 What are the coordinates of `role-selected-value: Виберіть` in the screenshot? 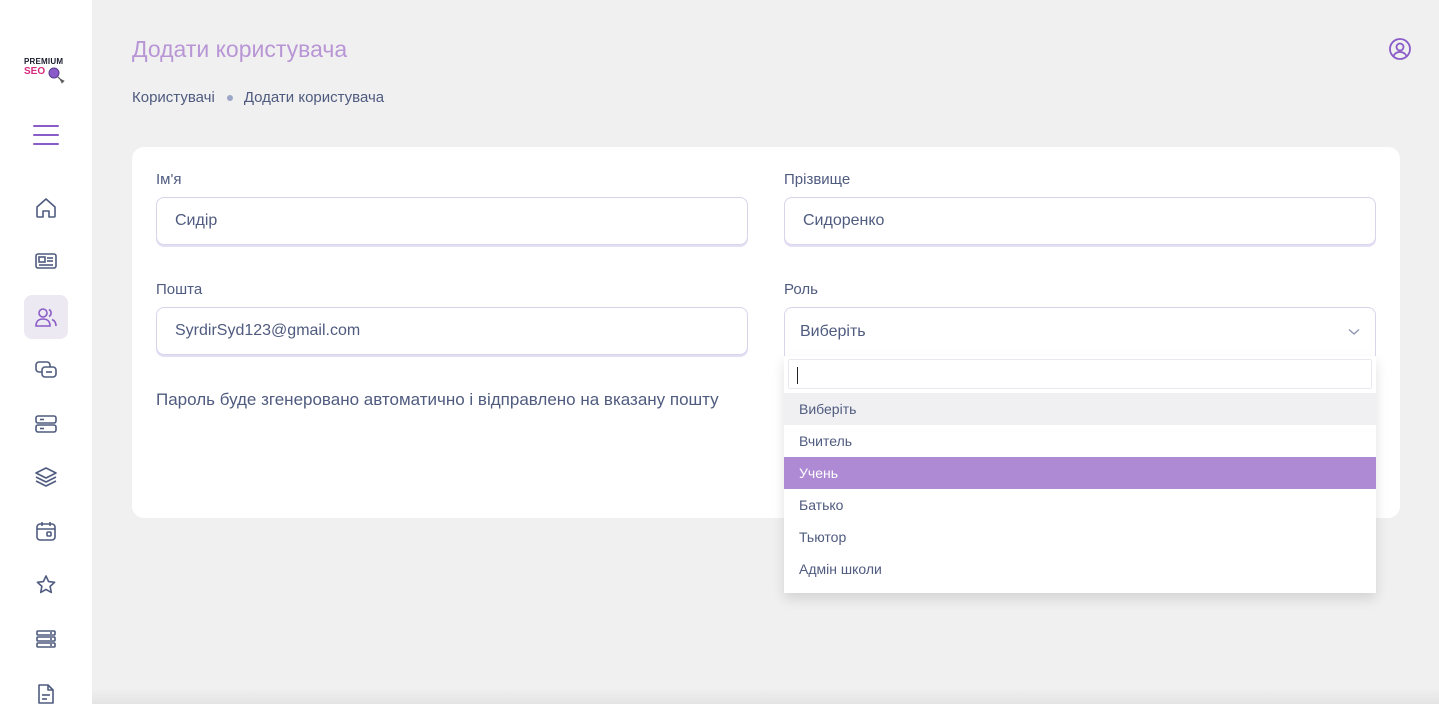 It's located at (833, 331).